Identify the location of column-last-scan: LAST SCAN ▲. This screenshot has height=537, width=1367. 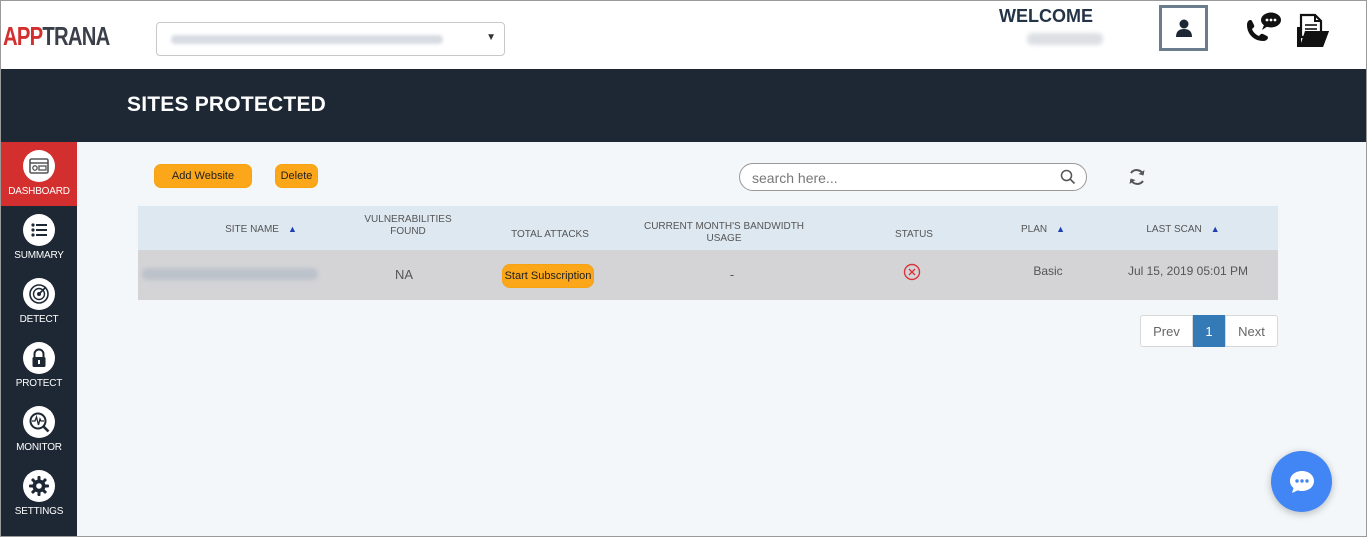
(1183, 229).